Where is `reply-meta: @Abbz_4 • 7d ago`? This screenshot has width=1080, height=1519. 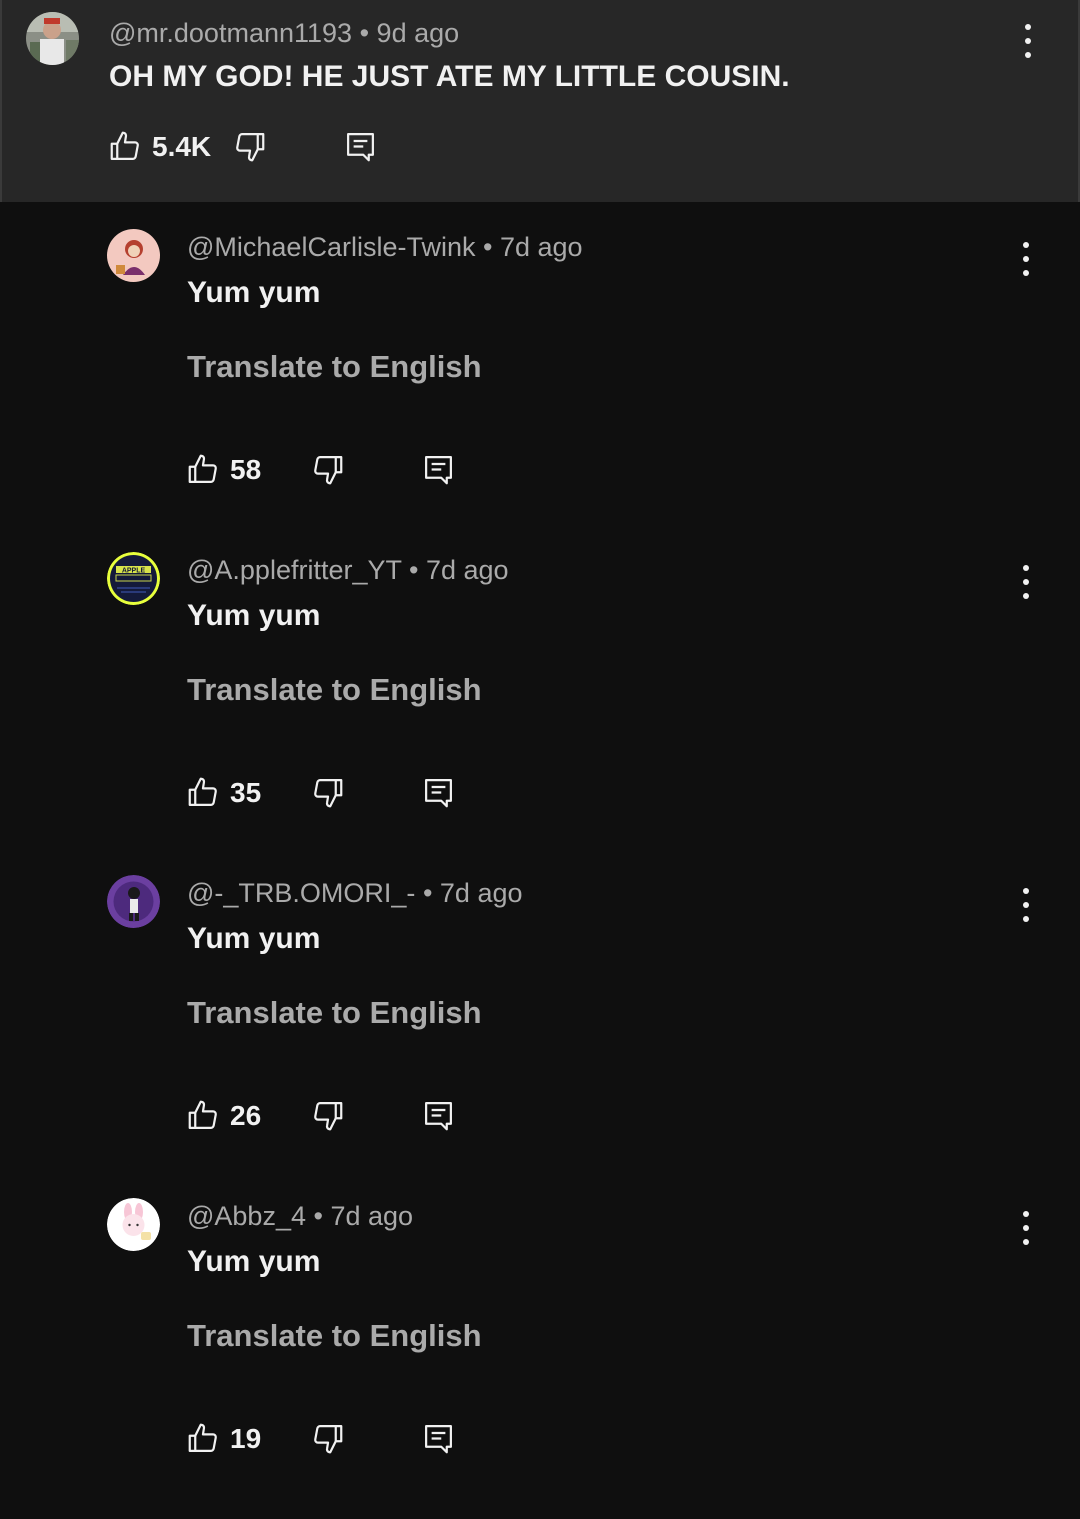
reply-meta: @Abbz_4 • 7d ago is located at coordinates (300, 1216).